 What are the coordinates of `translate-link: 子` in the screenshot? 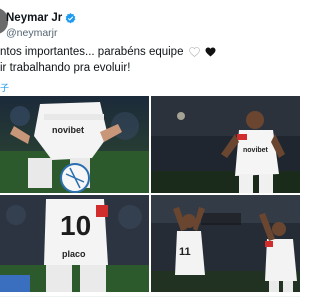 It's located at (4, 87).